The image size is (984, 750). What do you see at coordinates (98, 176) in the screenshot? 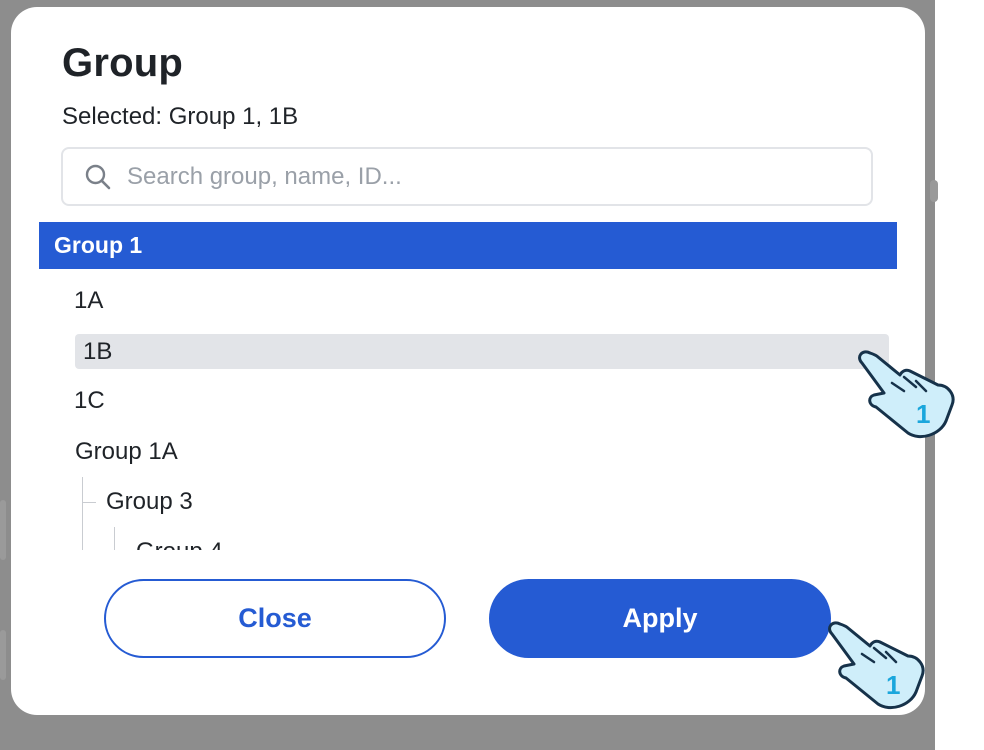
I see `search-icon` at bounding box center [98, 176].